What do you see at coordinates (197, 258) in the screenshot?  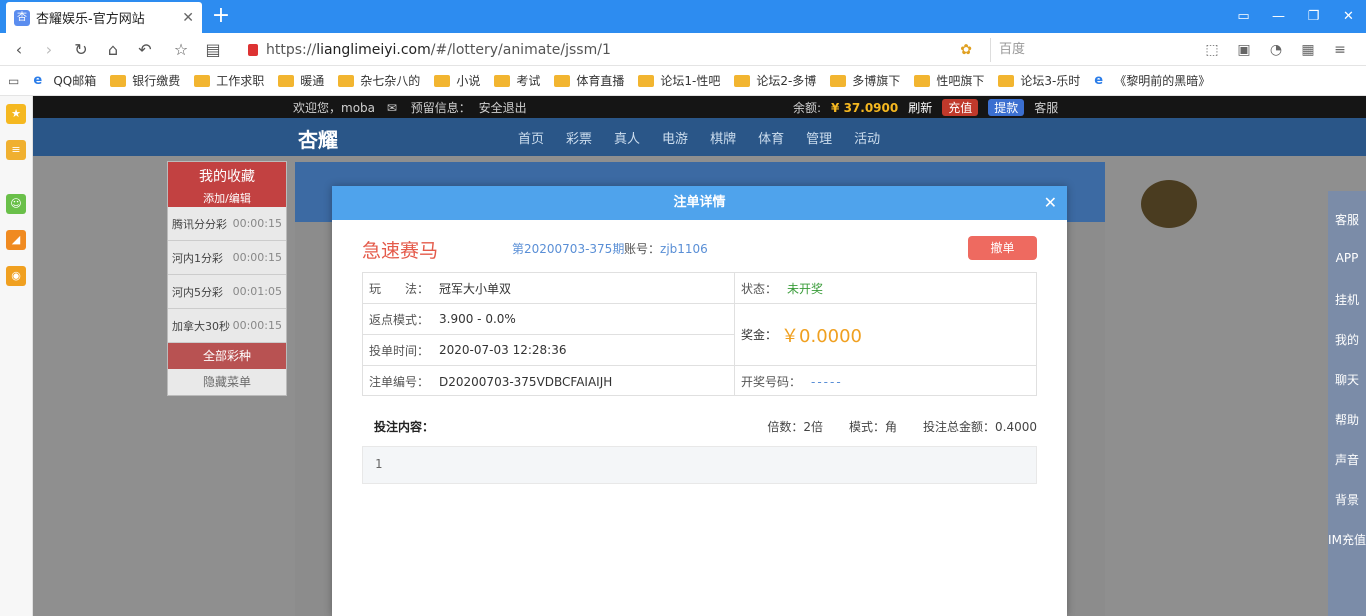 I see `favorite-name: 河内1分彩` at bounding box center [197, 258].